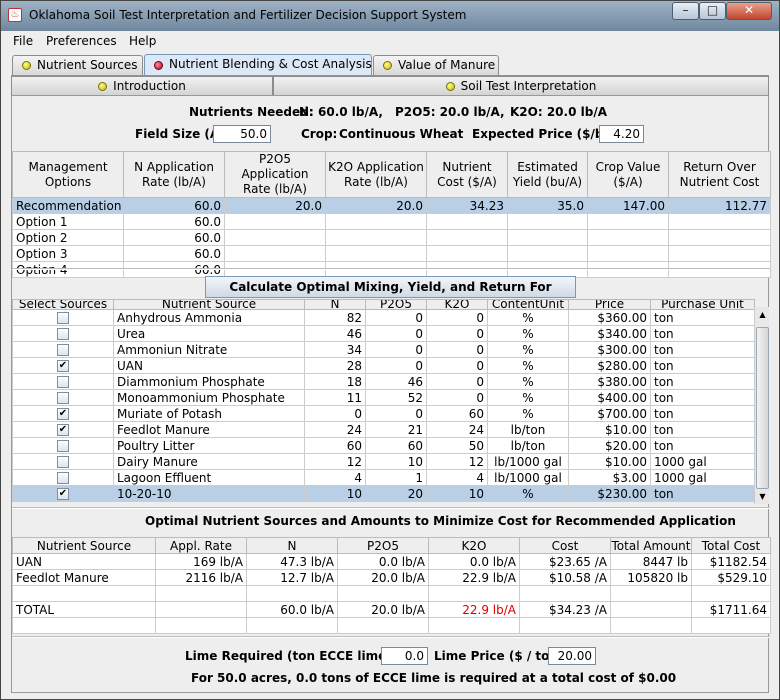  I want to click on source-row: Ammoniun Nitrate 34 0 0% $300.00 ton, so click(383, 349).